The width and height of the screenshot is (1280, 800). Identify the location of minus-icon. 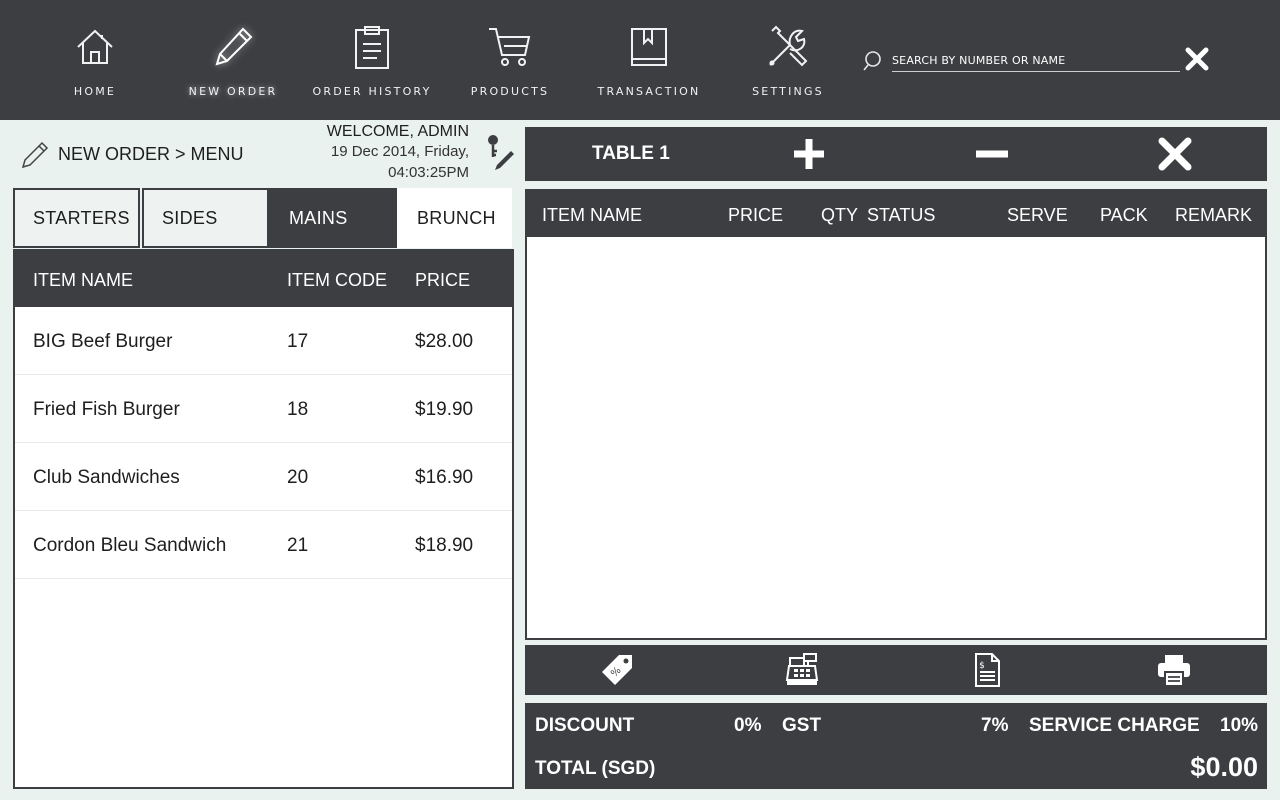
(992, 154).